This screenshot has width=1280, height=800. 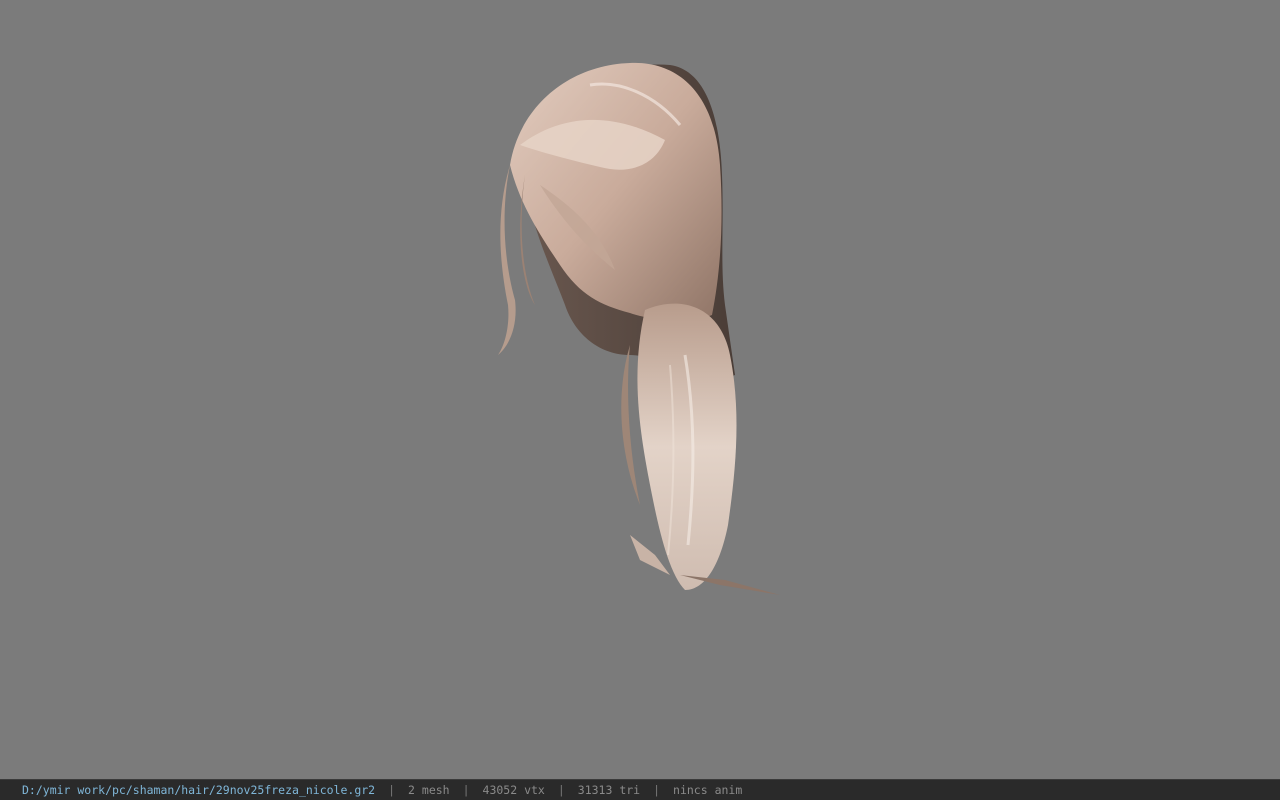 What do you see at coordinates (708, 790) in the screenshot?
I see `animation-status: nincs anim` at bounding box center [708, 790].